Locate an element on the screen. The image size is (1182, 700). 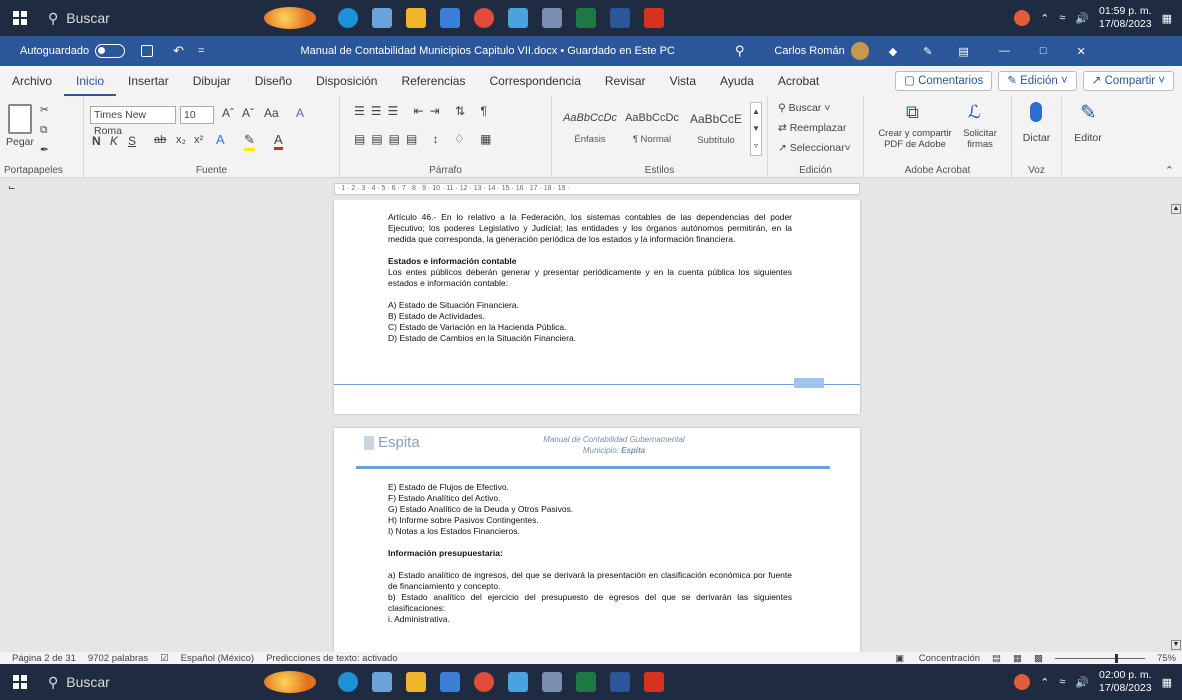
editor-icon: ✎ is located at coordinates (1088, 112).